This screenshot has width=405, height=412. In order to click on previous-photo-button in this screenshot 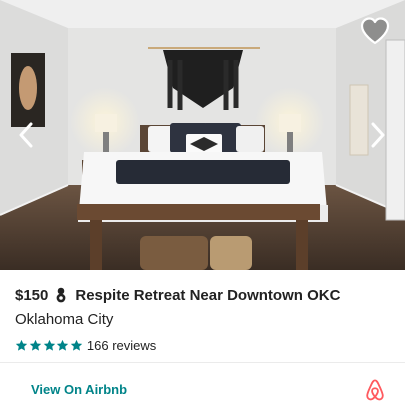, I will do `click(26, 135)`.